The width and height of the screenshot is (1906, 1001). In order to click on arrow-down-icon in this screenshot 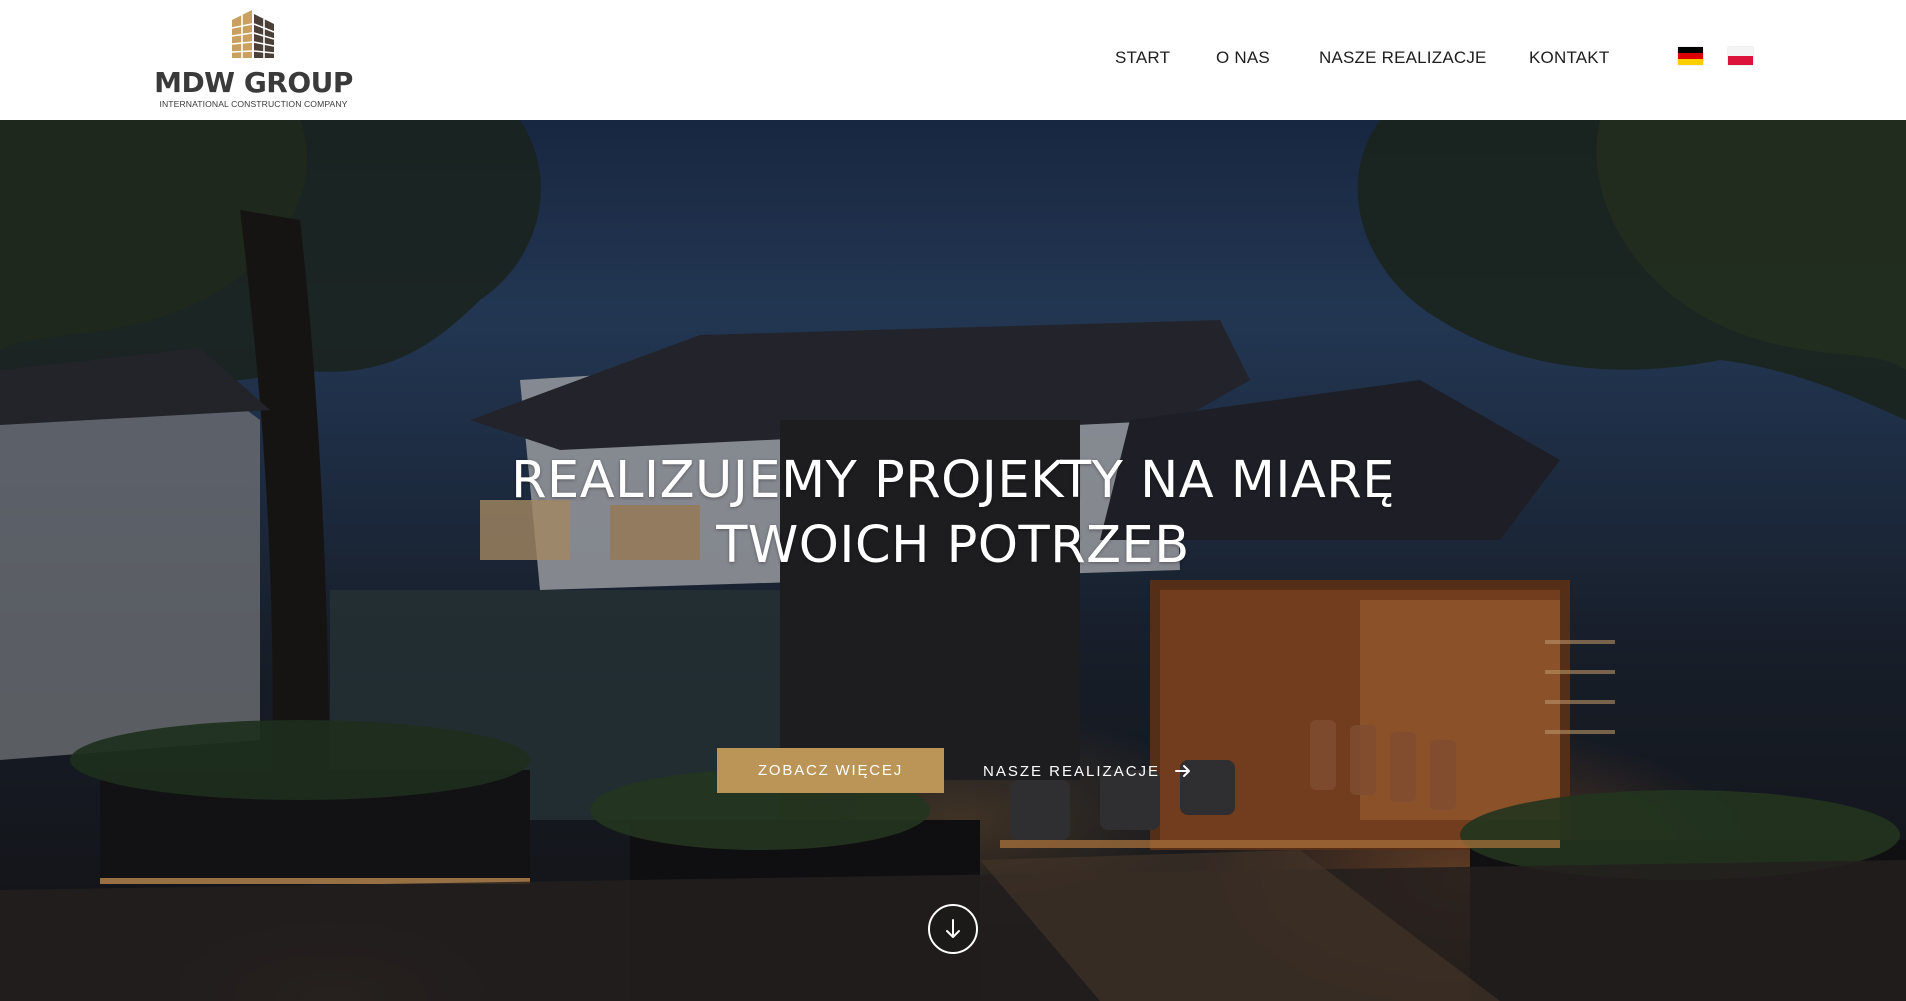, I will do `click(953, 928)`.